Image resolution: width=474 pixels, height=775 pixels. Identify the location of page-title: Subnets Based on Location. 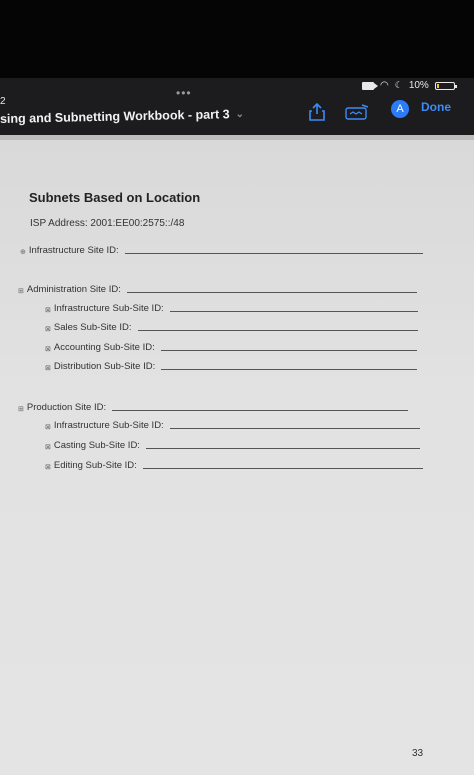
(115, 197).